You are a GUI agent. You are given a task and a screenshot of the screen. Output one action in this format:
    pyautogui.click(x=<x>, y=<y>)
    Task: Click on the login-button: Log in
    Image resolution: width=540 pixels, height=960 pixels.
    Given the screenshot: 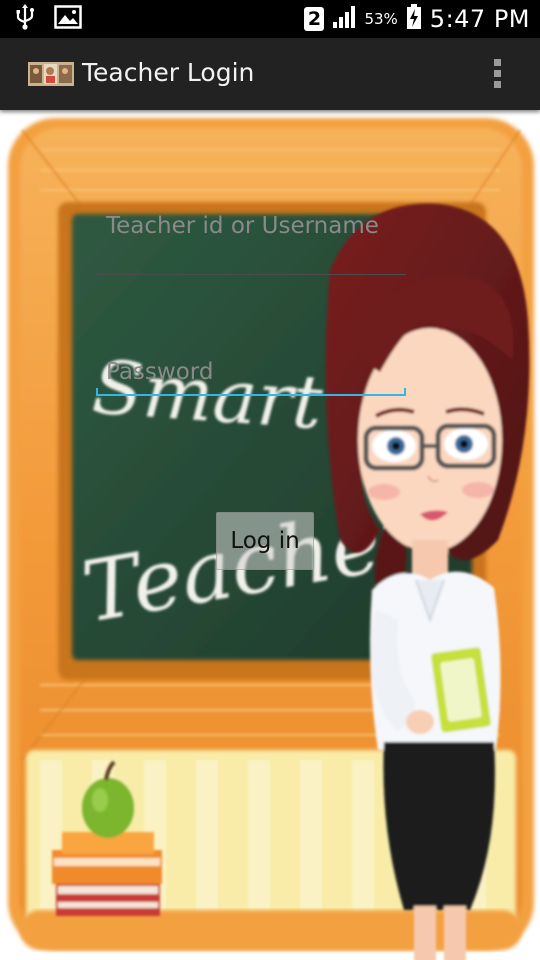 What is the action you would take?
    pyautogui.click(x=265, y=541)
    